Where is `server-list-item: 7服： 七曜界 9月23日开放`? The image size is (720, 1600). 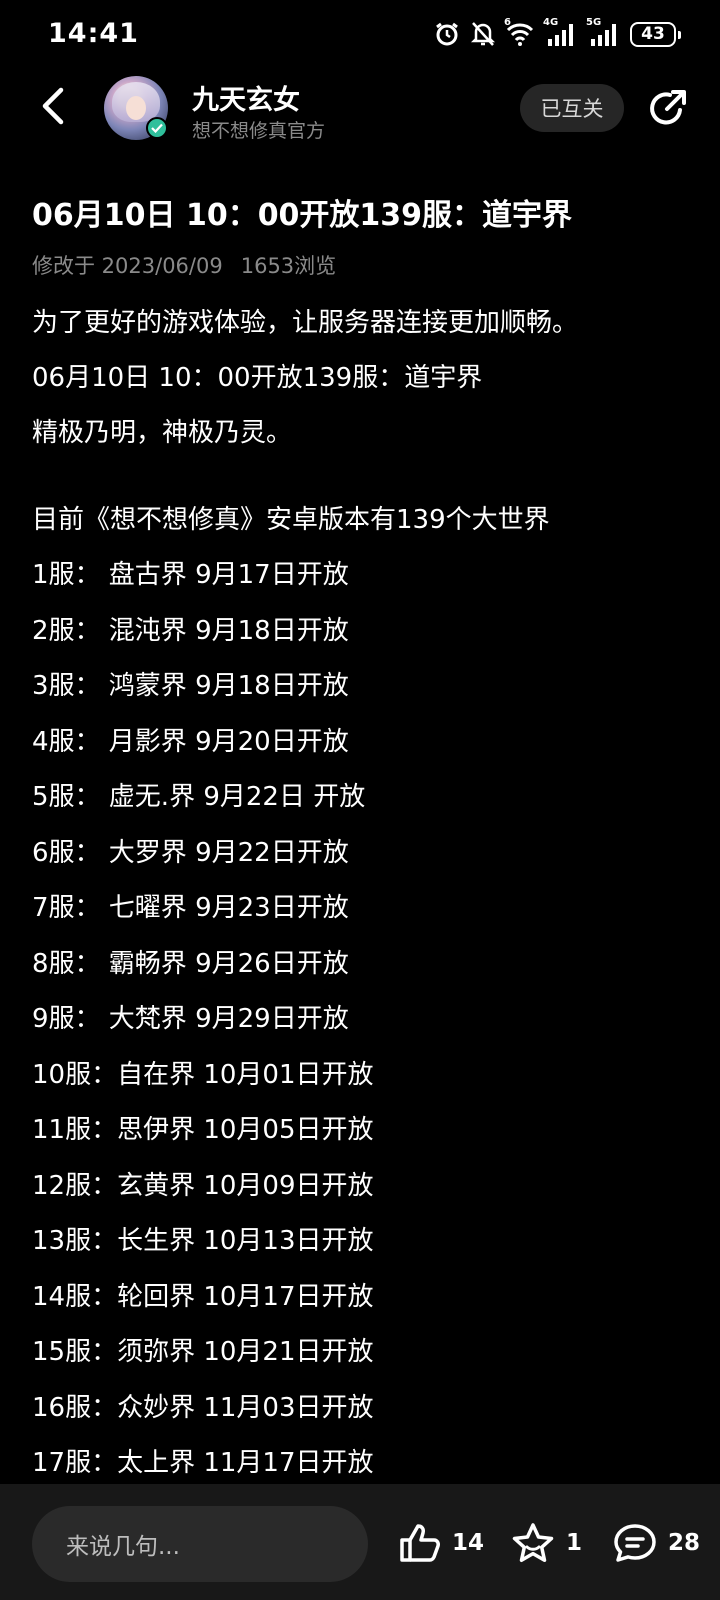 server-list-item: 7服： 七曜界 9月23日开放 is located at coordinates (190, 908).